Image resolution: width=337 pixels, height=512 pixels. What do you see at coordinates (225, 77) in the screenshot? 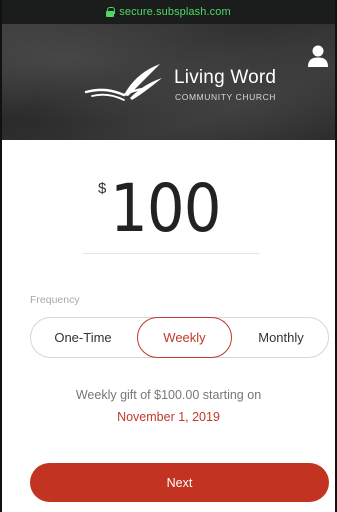
I see `church-name: Living Word` at bounding box center [225, 77].